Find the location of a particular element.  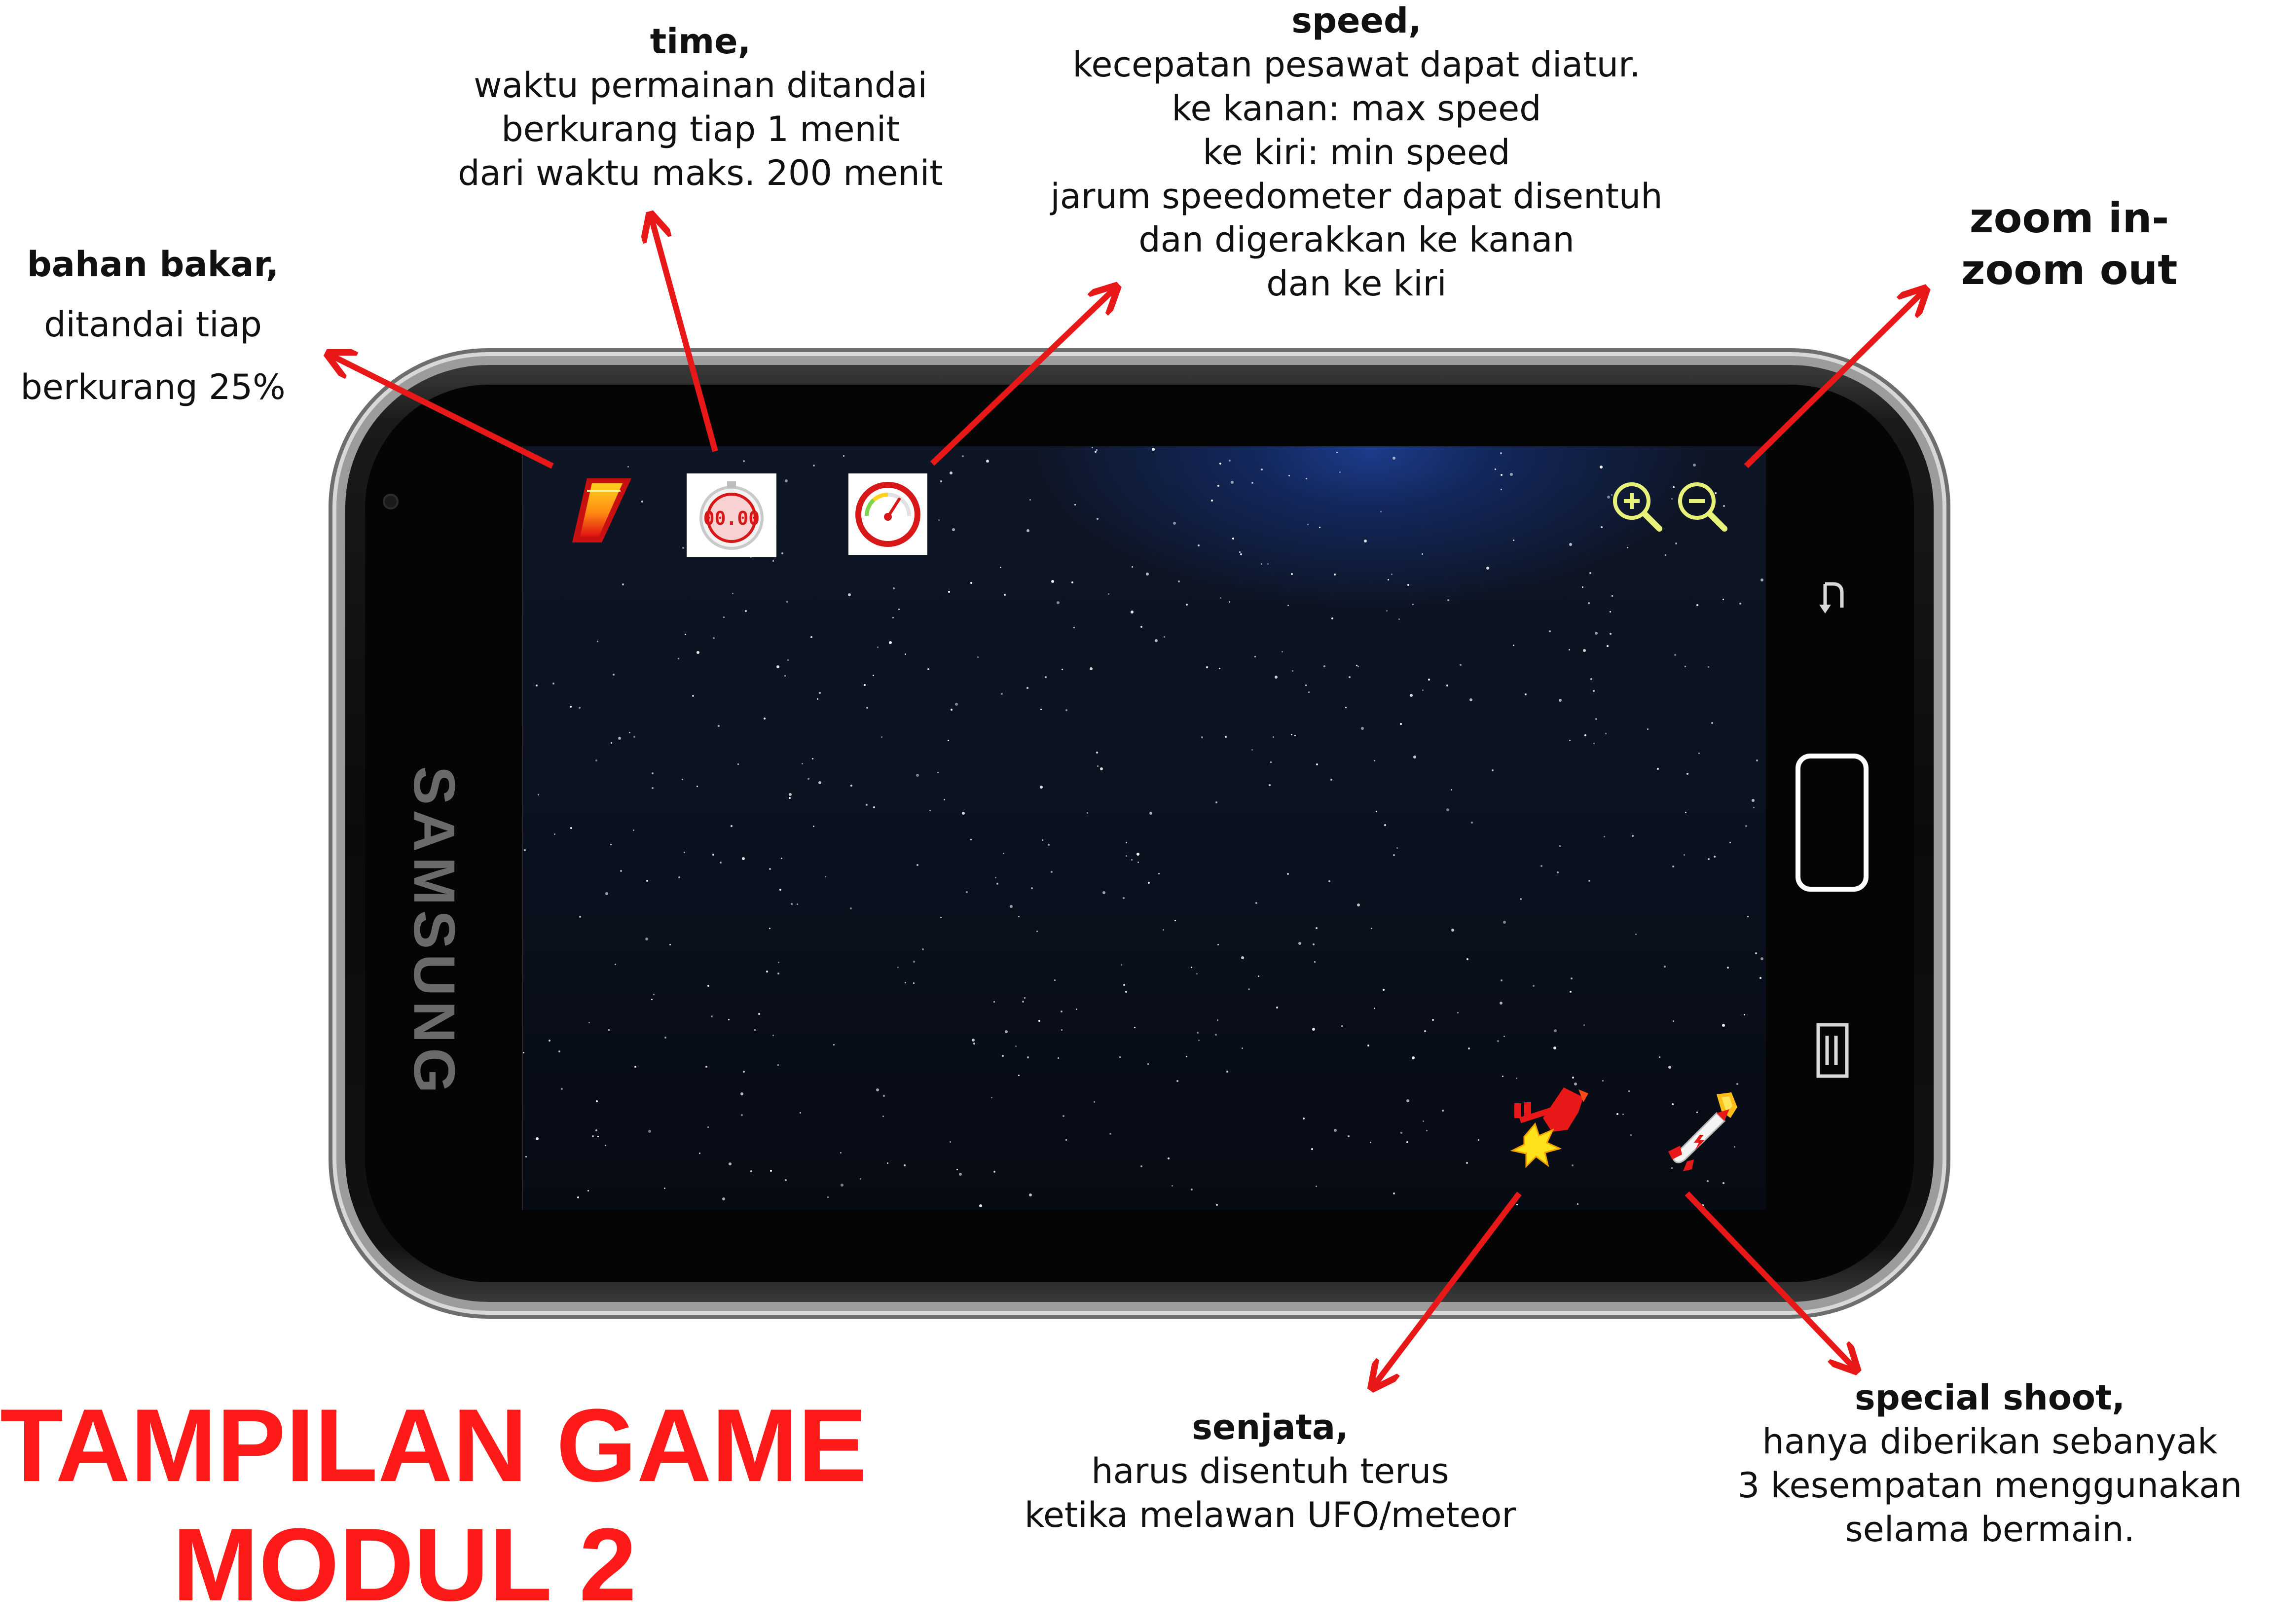

annotation-speed-heading: speed, is located at coordinates (1356, 21).